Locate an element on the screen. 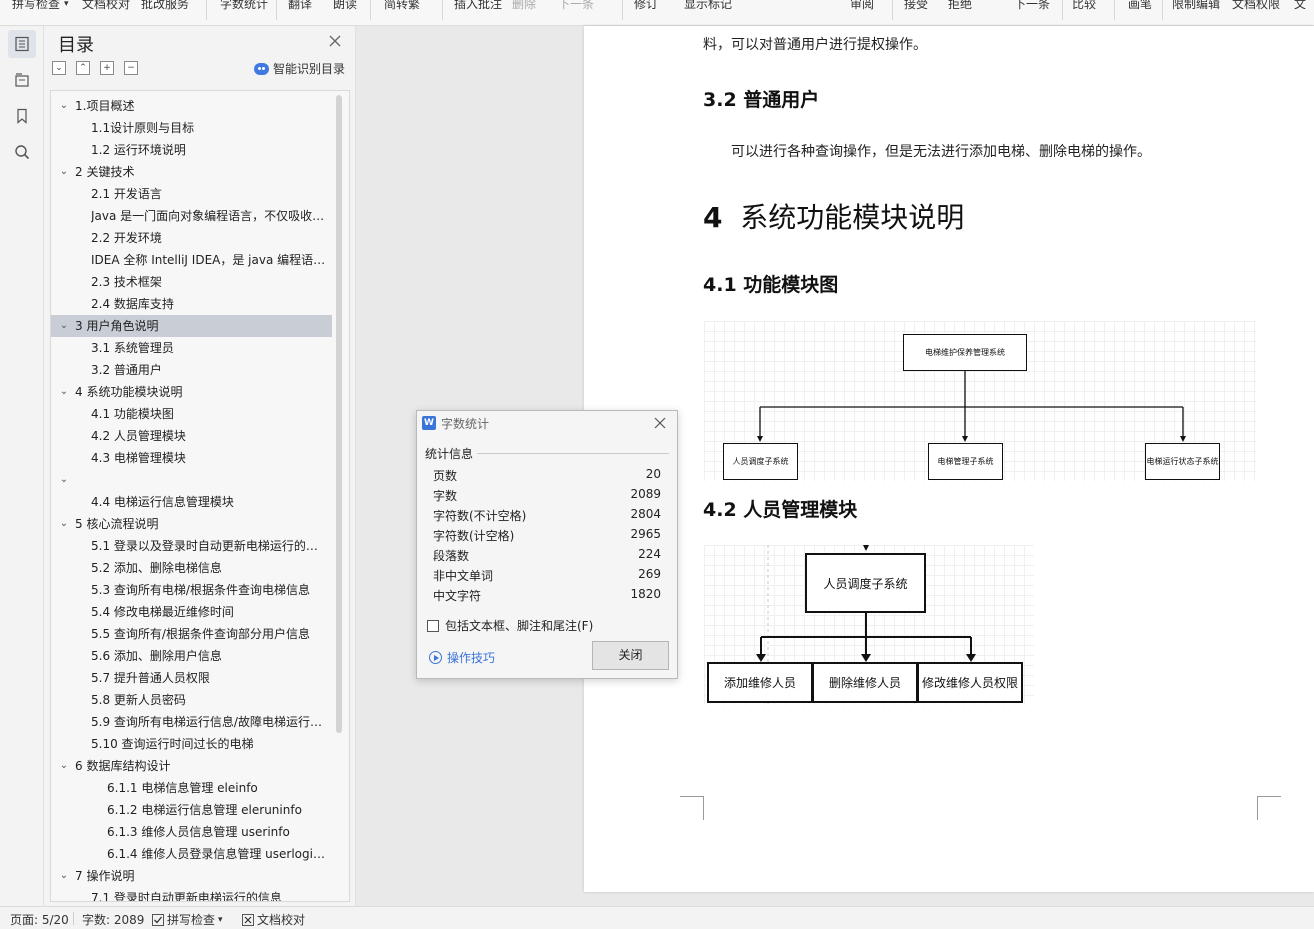  toc-item: 6.1.3 维修人员信息管理 userinfo is located at coordinates (191, 832).